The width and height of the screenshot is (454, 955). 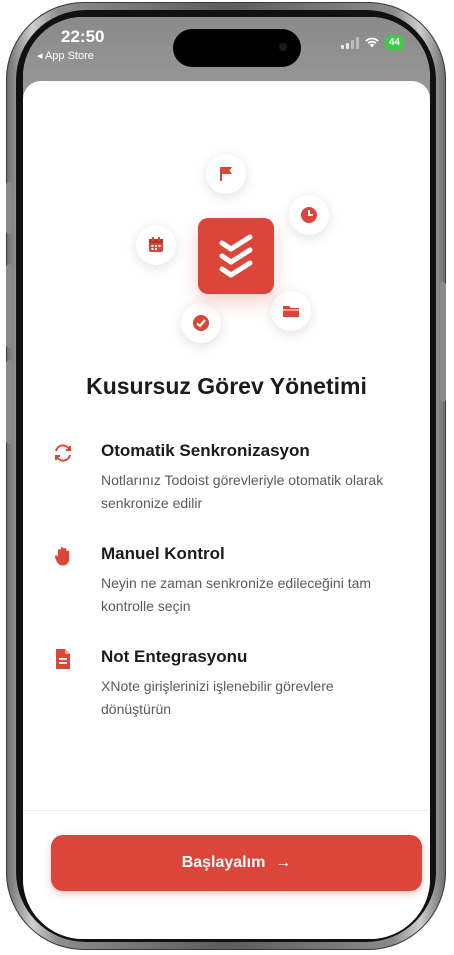 I want to click on dynamic-island, so click(x=237, y=48).